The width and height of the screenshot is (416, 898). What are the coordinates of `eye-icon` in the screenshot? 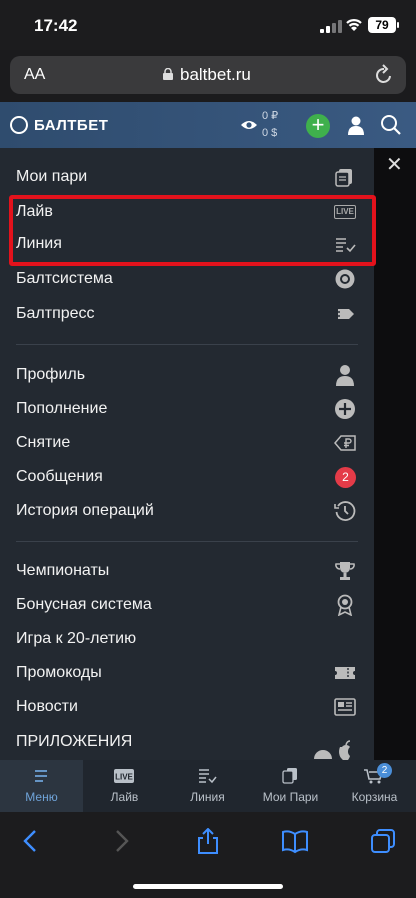 It's located at (249, 125).